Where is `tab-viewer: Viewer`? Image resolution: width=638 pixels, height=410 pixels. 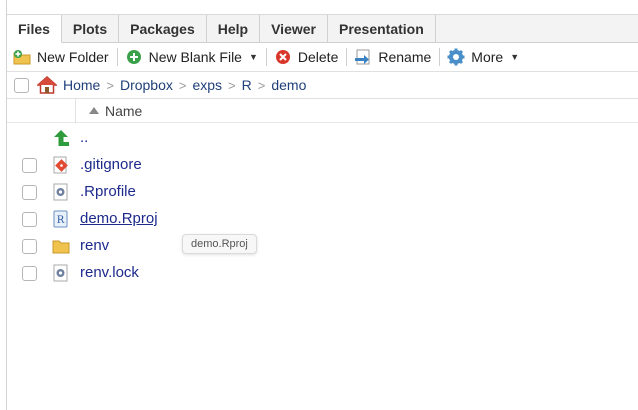
tab-viewer: Viewer is located at coordinates (294, 28).